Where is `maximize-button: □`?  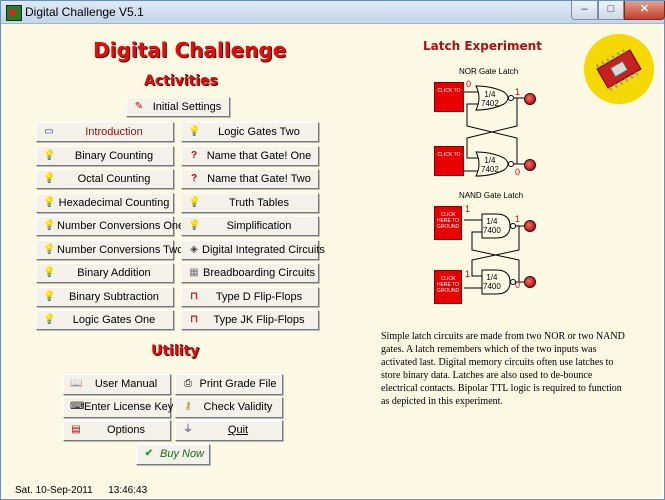
maximize-button: □ is located at coordinates (611, 10).